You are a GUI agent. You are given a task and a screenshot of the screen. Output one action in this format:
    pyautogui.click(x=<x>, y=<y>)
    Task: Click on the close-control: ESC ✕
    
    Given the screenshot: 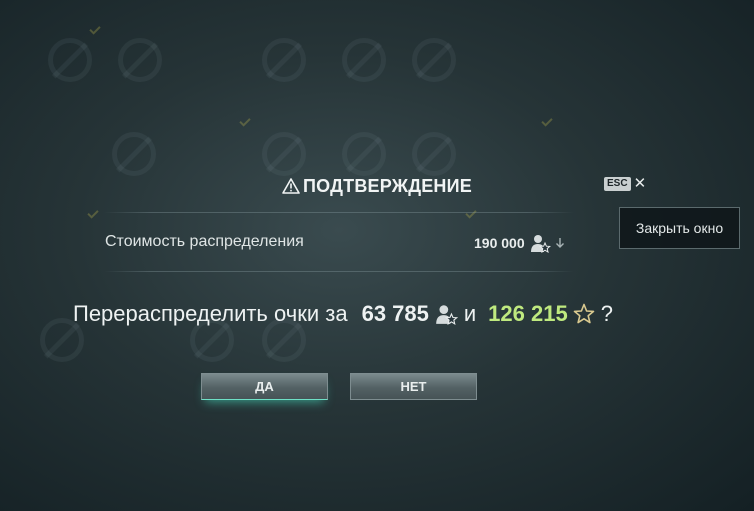 What is the action you would take?
    pyautogui.click(x=625, y=183)
    